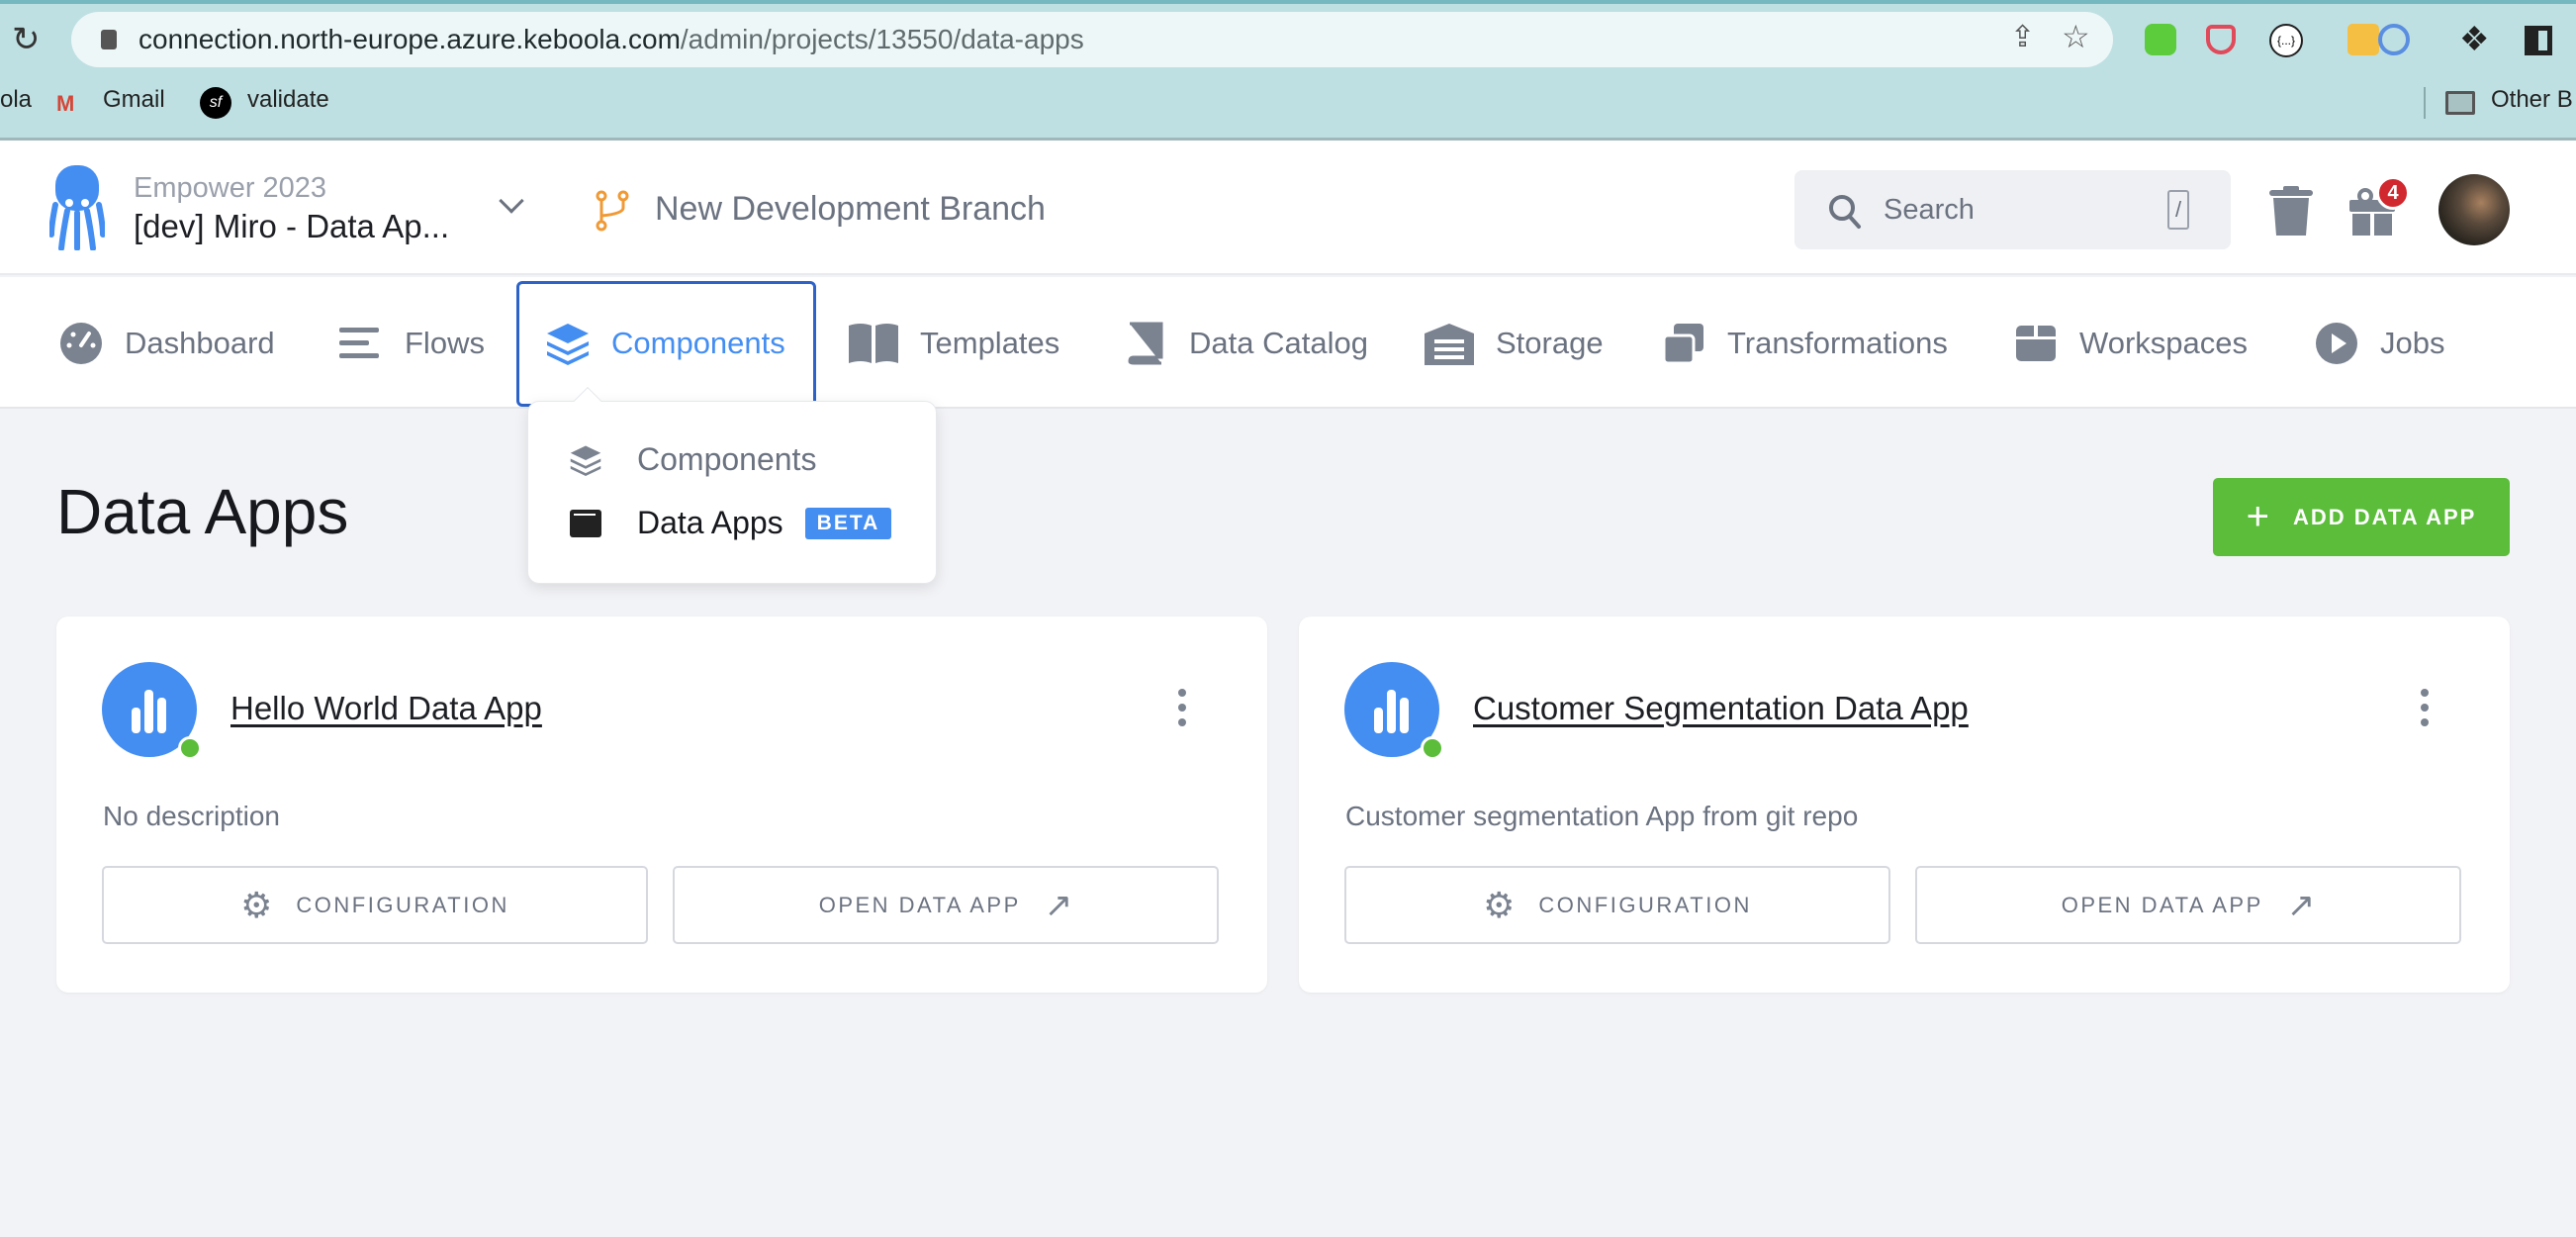  What do you see at coordinates (202, 512) in the screenshot?
I see `page-title: Data Apps` at bounding box center [202, 512].